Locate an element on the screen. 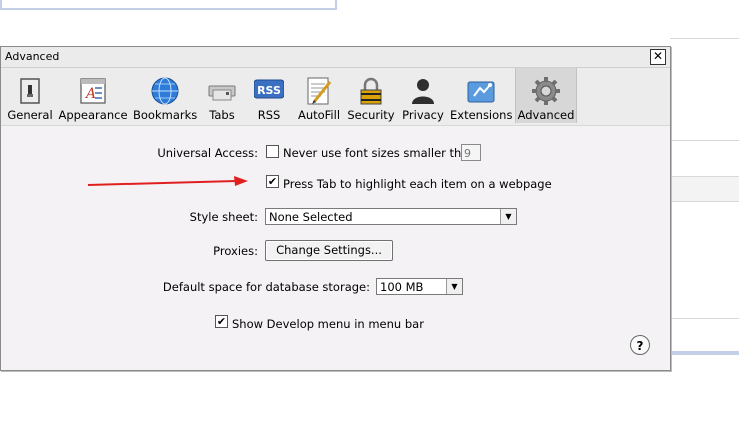 The width and height of the screenshot is (739, 431). tabs-icon is located at coordinates (222, 93).